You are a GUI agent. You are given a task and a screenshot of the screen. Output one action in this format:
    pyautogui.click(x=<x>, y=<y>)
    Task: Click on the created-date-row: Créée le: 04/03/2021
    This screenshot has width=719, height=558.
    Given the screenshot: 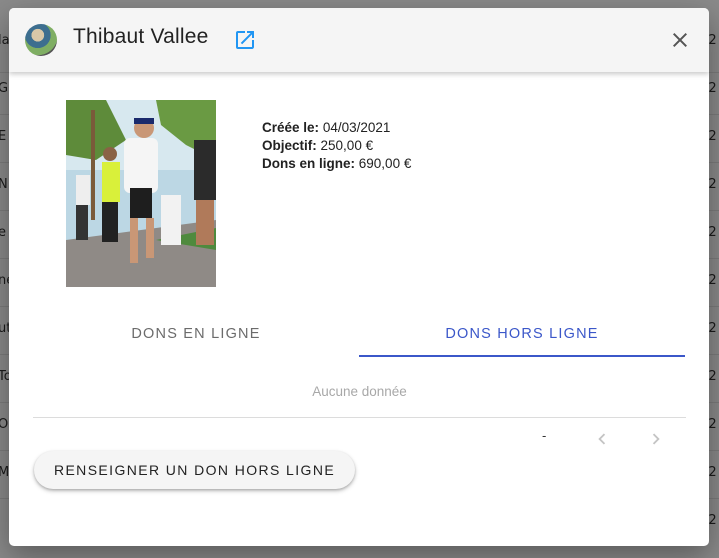 What is the action you would take?
    pyautogui.click(x=336, y=128)
    